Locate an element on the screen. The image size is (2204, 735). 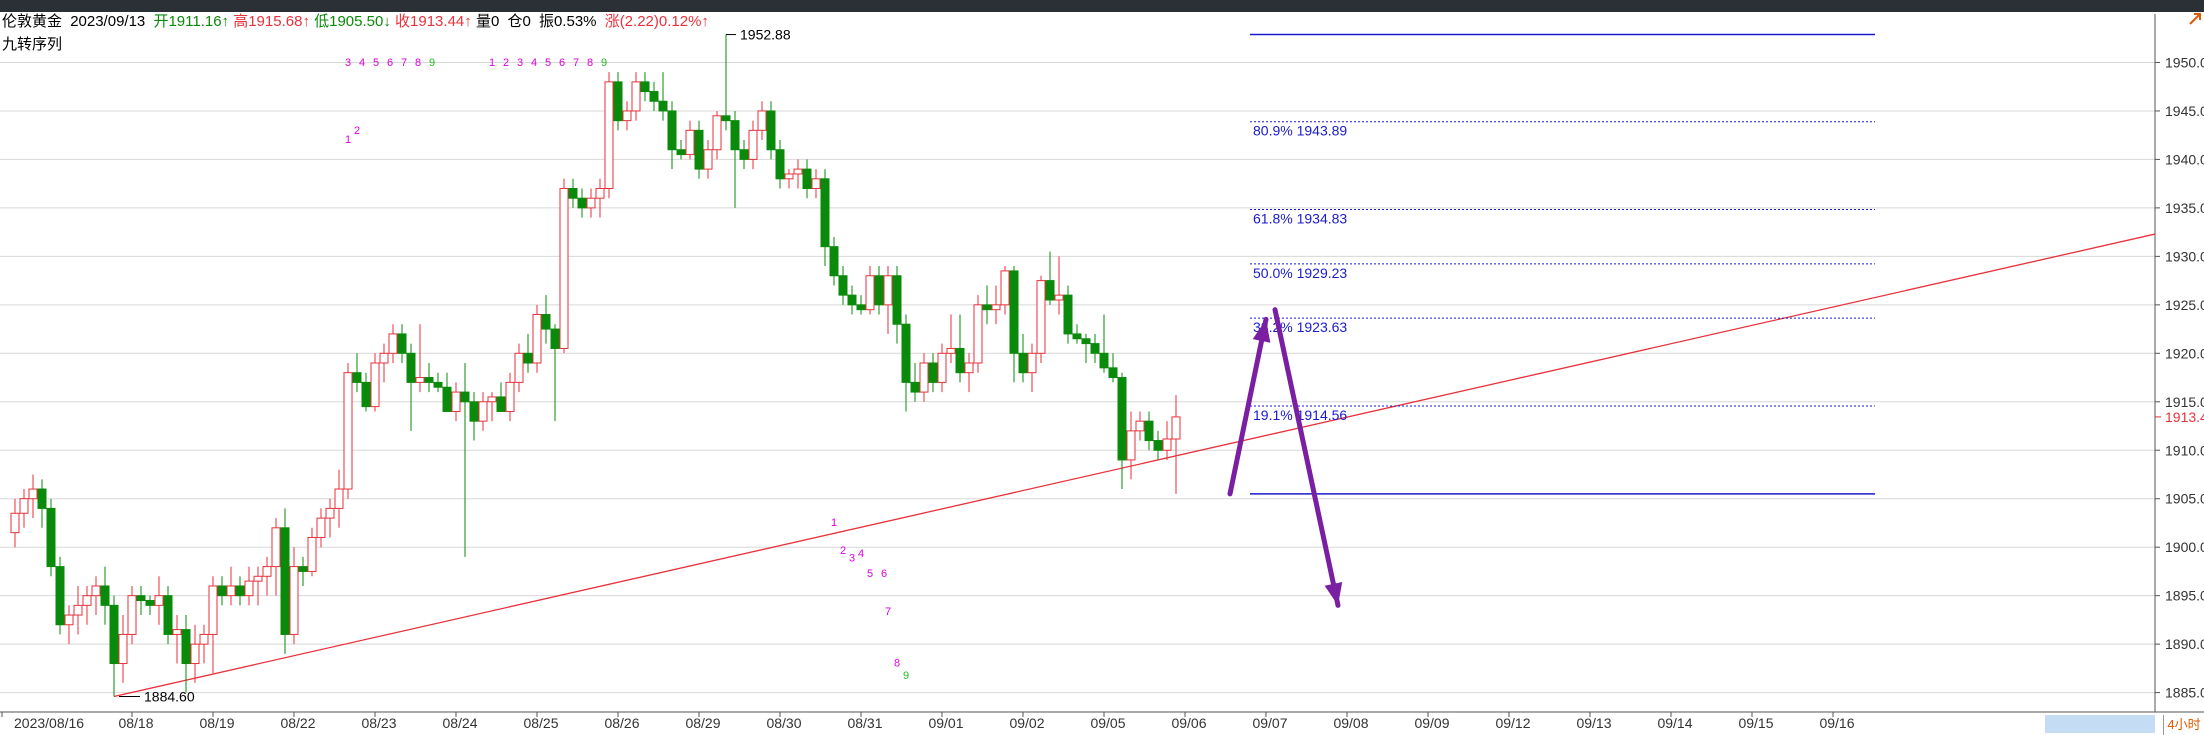
x-tick-label: 09/14 is located at coordinates (1674, 723).